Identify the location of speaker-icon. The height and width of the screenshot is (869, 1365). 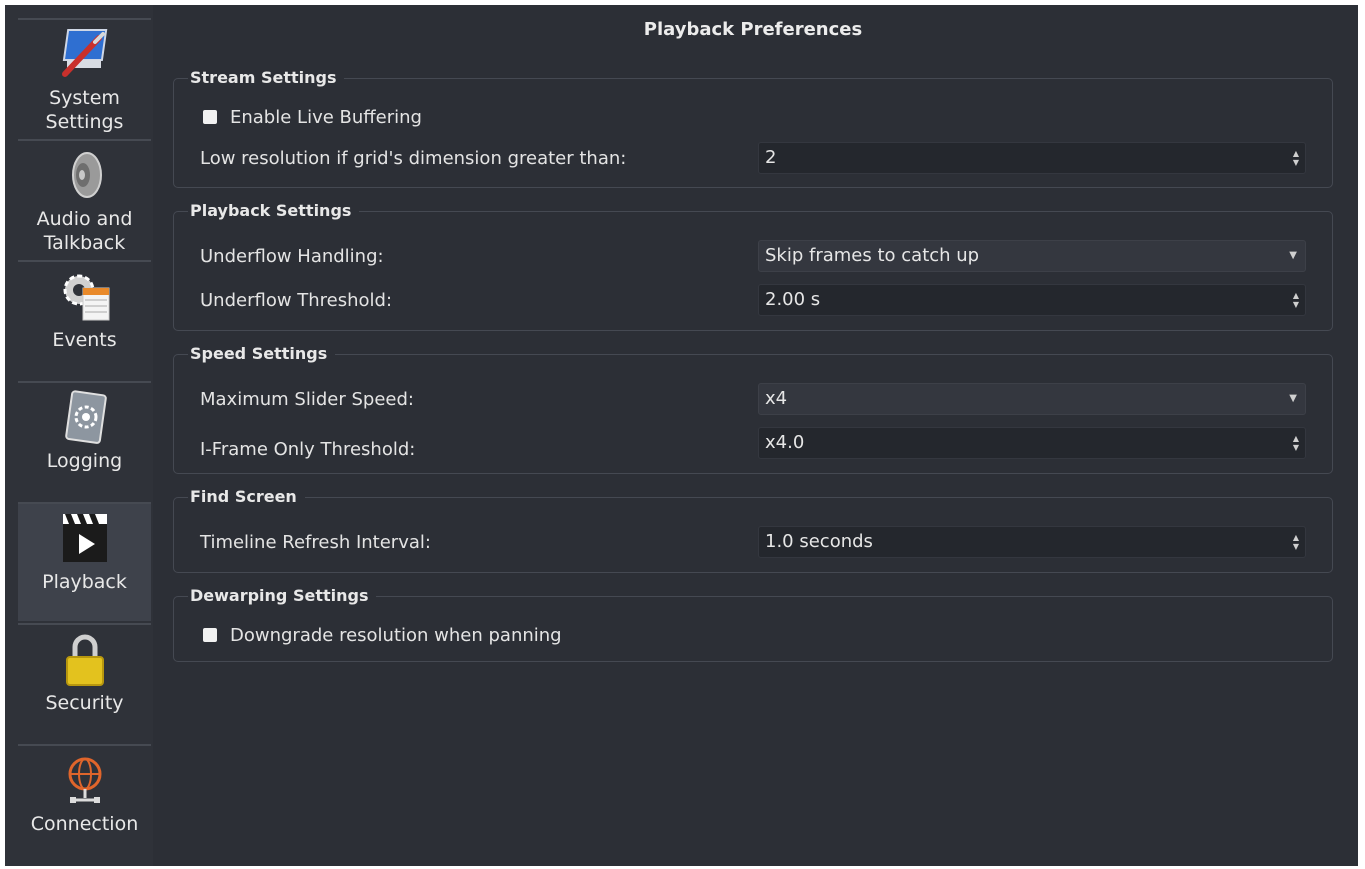
(85, 175).